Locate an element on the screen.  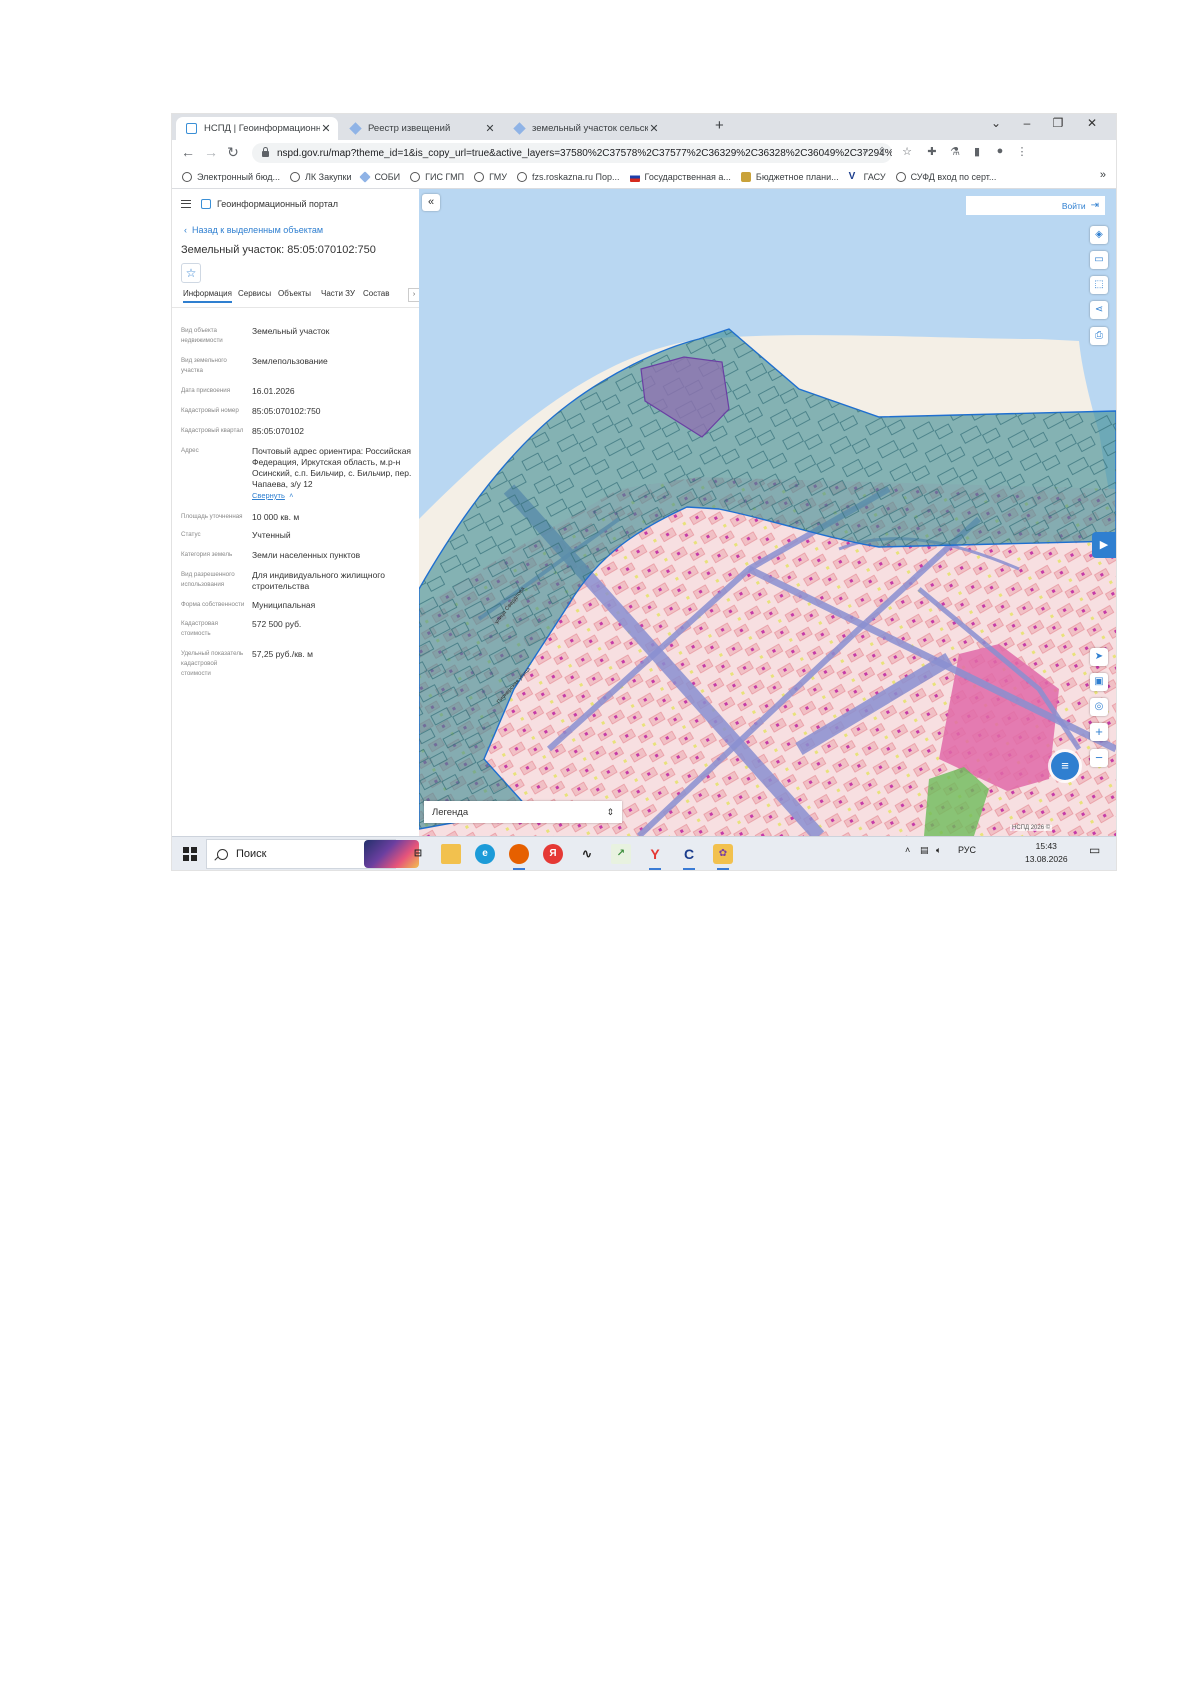
tab-title: НСПД | Геоинформационный п is located at coordinates (262, 128).